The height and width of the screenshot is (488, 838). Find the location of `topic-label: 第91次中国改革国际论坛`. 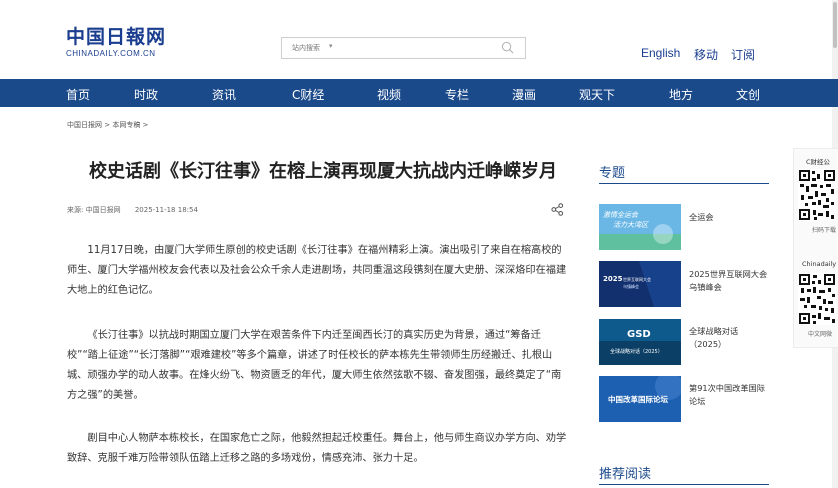

topic-label: 第91次中国改革国际论坛 is located at coordinates (730, 395).